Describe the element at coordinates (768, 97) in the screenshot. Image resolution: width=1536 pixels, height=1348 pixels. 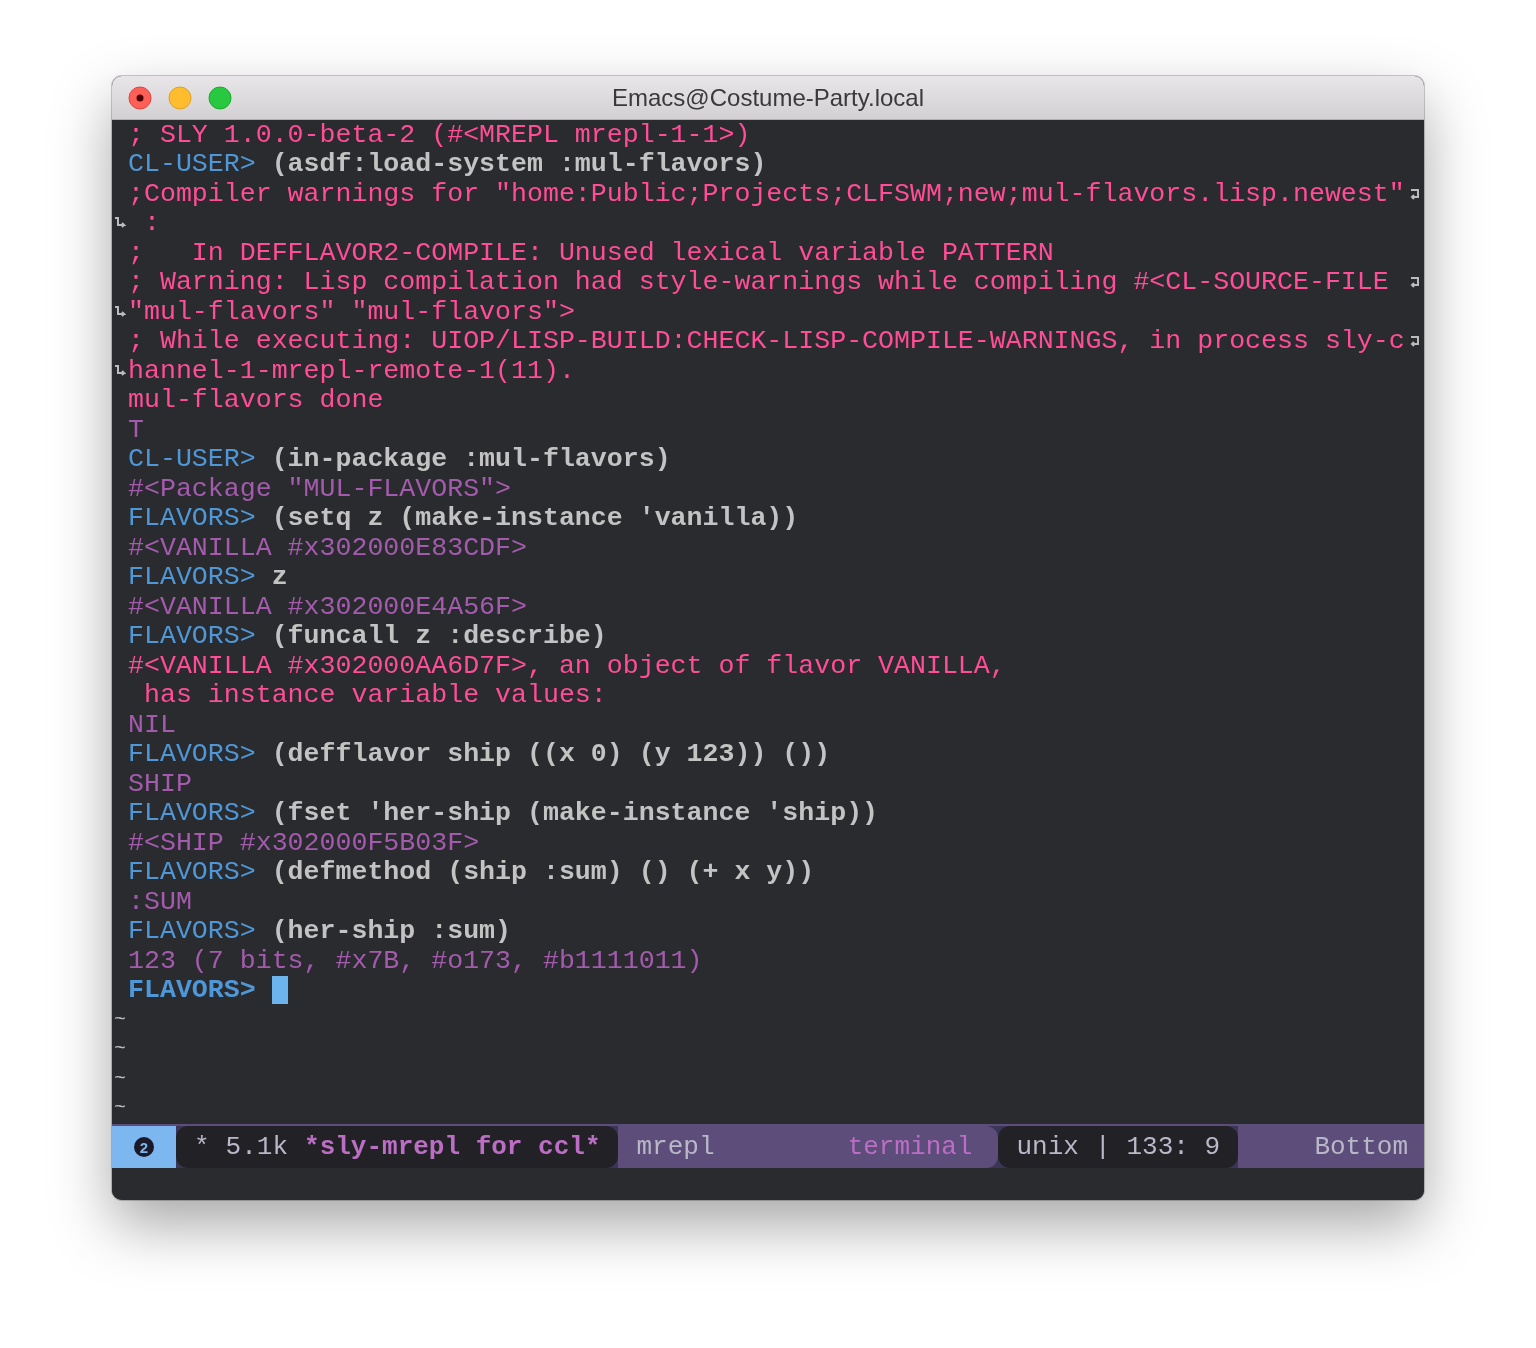
I see `window-title: Emacs@Costume-Party.local` at that location.